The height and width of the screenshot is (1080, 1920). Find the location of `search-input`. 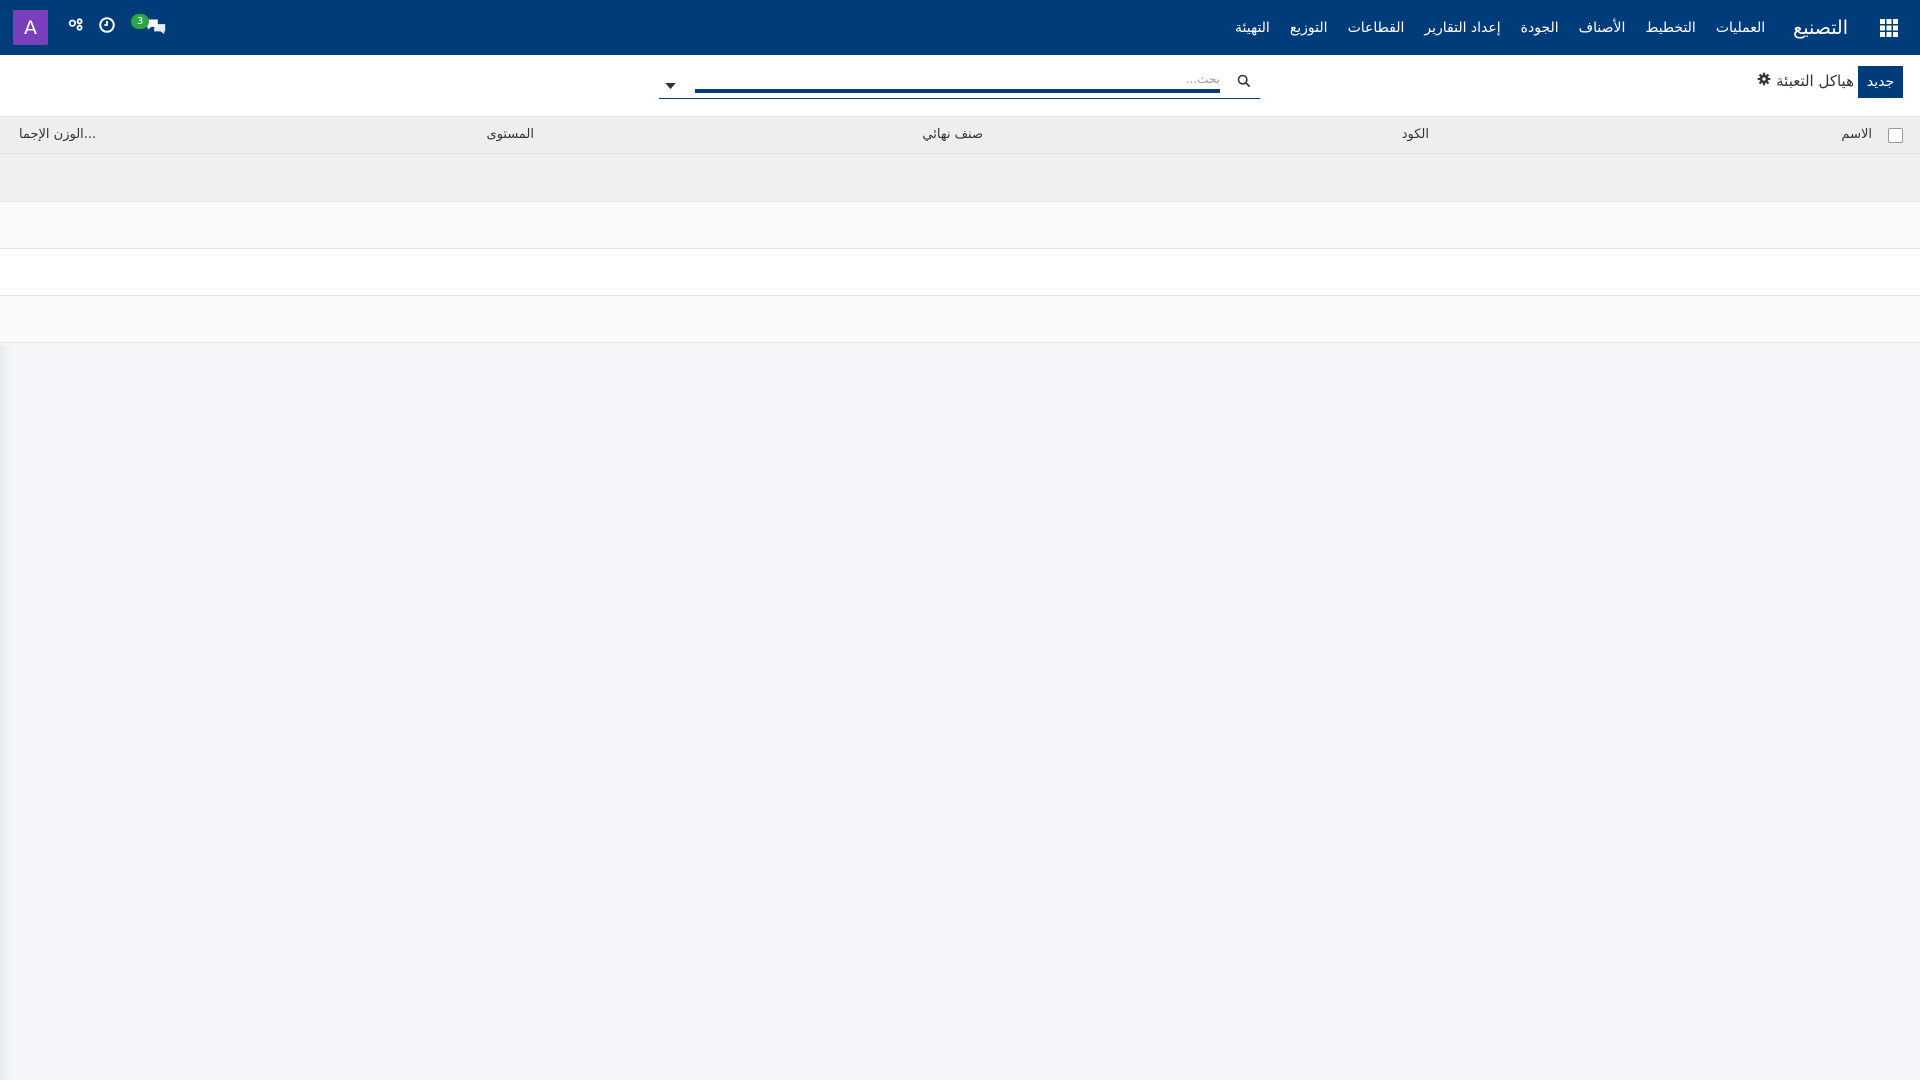

search-input is located at coordinates (957, 81).